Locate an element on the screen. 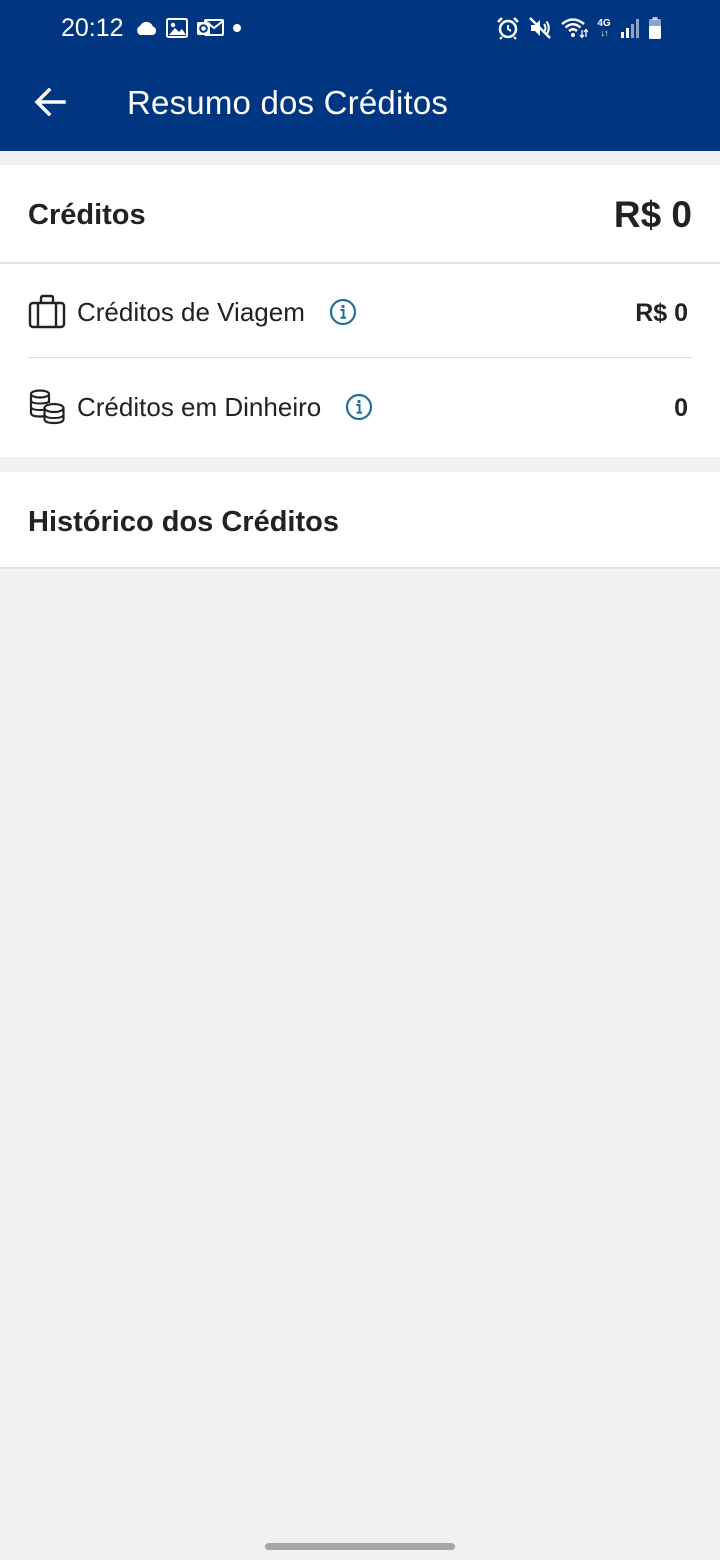 The image size is (720, 1560). network-4g-icon: 4G ↓↑ is located at coordinates (604, 27).